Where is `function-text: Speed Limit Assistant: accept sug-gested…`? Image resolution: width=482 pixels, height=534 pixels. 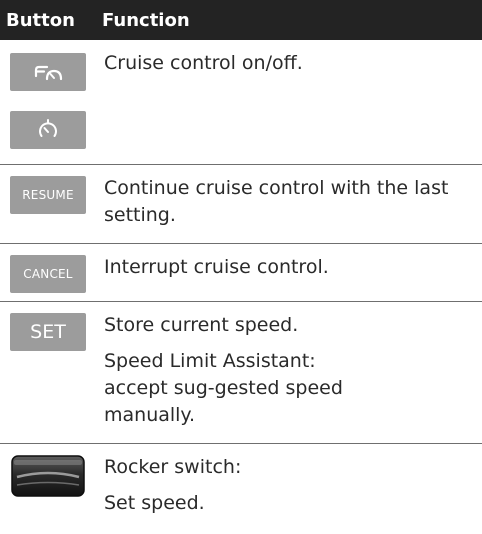
function-text: Speed Limit Assistant: accept sug-gested… is located at coordinates (223, 388).